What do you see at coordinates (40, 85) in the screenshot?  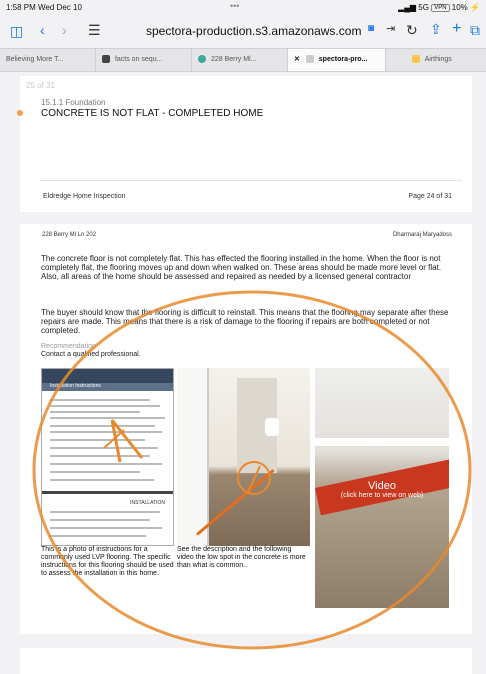 I see `page-counter: 25 of 31` at bounding box center [40, 85].